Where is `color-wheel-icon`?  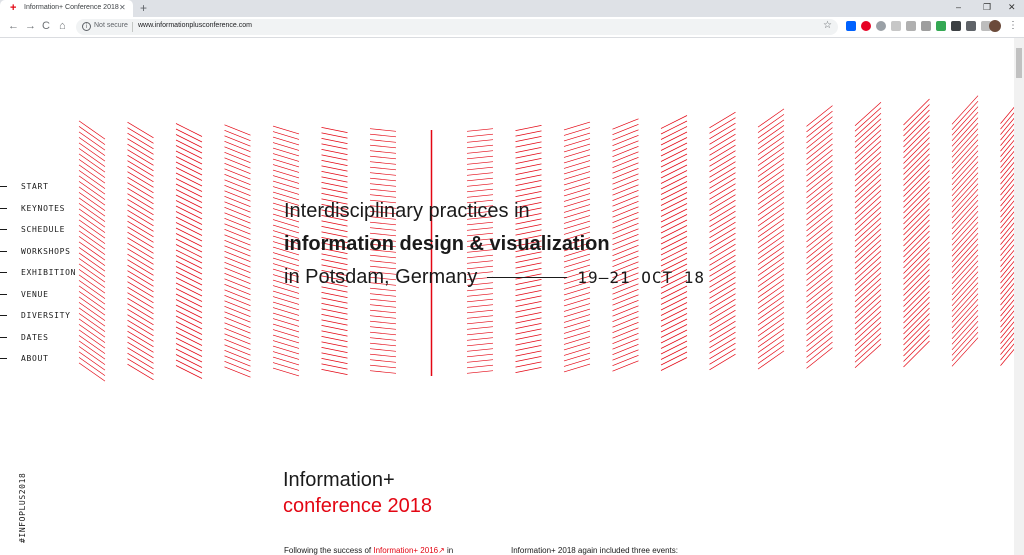
color-wheel-icon is located at coordinates (941, 26).